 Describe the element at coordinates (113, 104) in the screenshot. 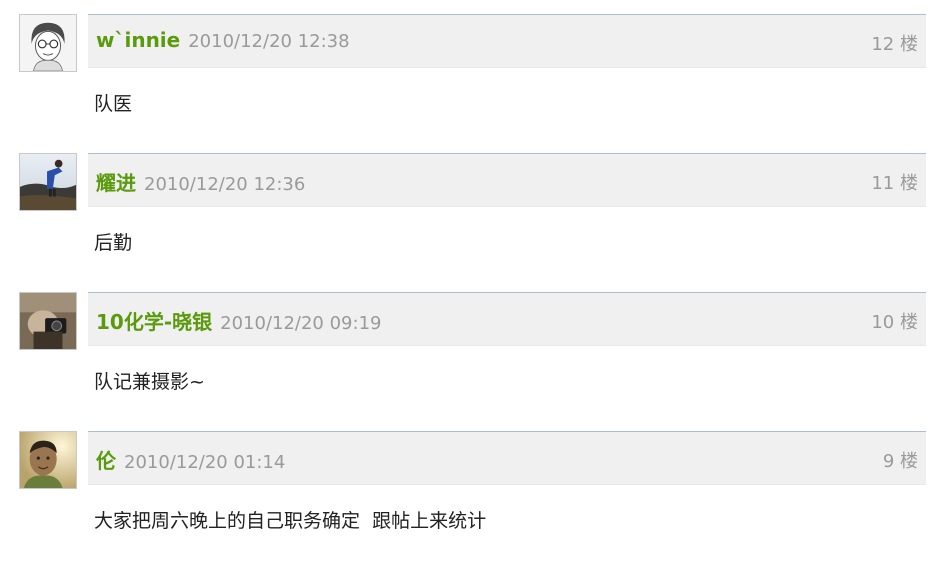

I see `post-content: 队医` at that location.